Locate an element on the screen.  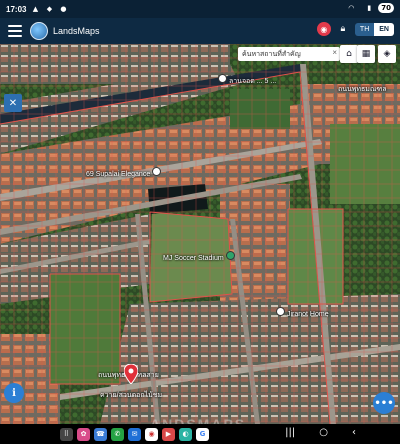
app-logo is located at coordinates (39, 31).